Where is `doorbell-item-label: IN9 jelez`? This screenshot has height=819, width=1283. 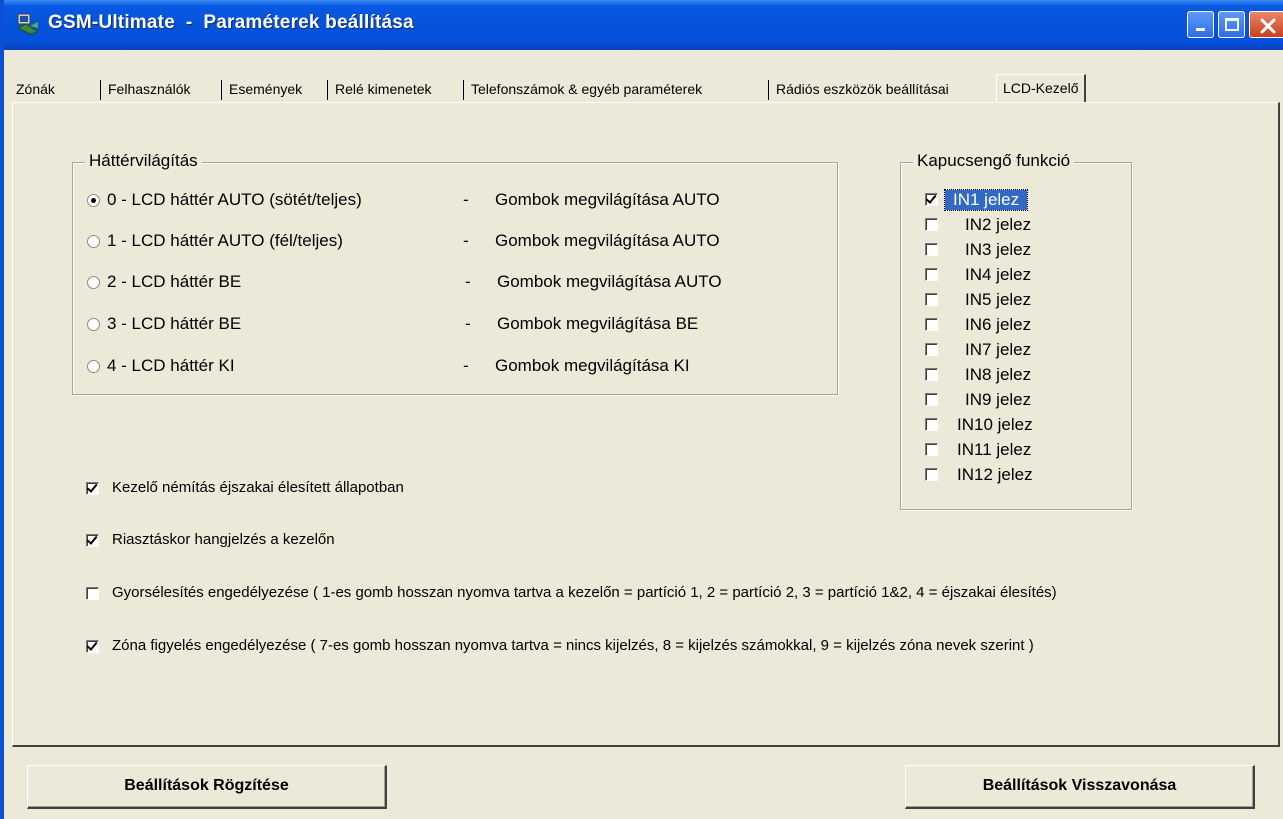
doorbell-item-label: IN9 jelez is located at coordinates (998, 399).